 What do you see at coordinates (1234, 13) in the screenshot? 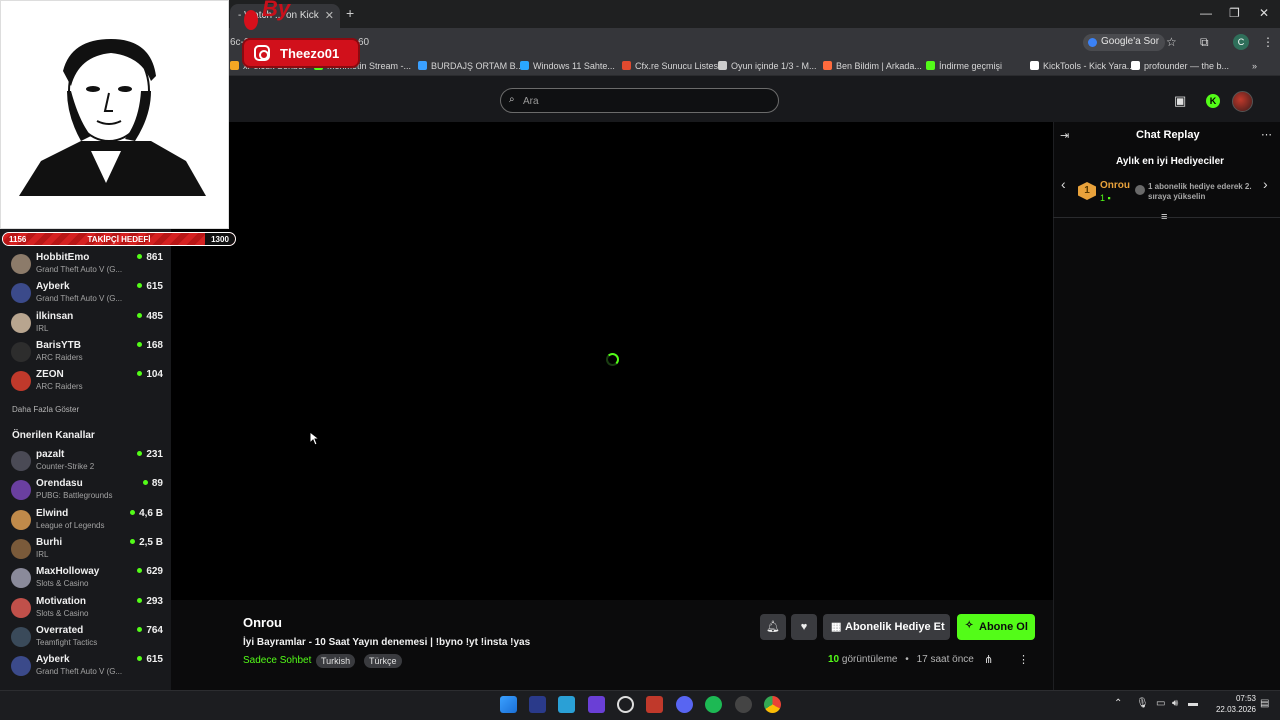
I see `restore-icon: ❐` at bounding box center [1234, 13].